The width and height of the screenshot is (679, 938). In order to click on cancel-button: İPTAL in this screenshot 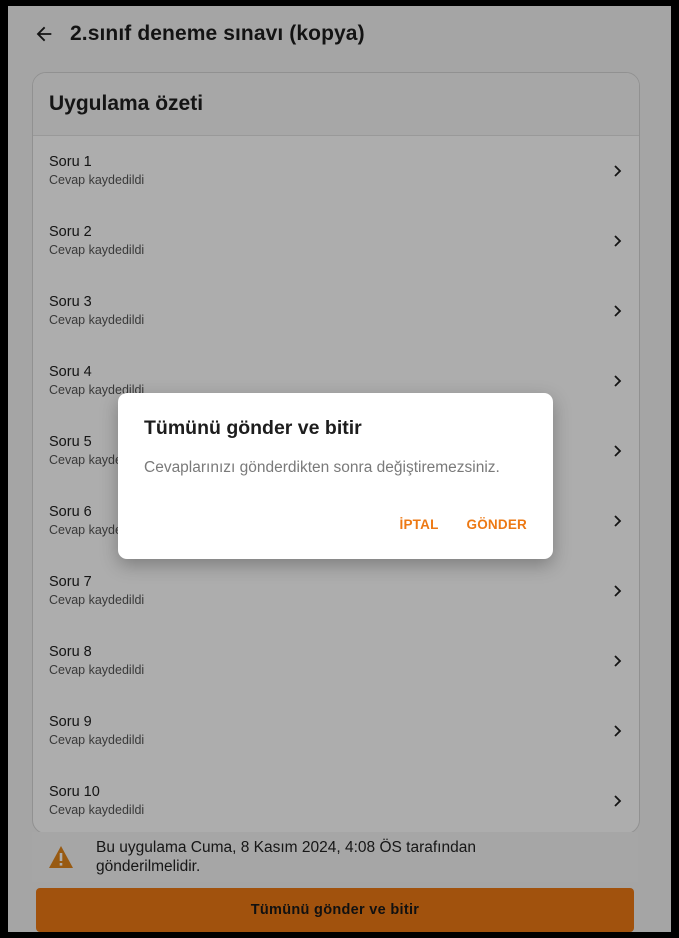, I will do `click(419, 524)`.